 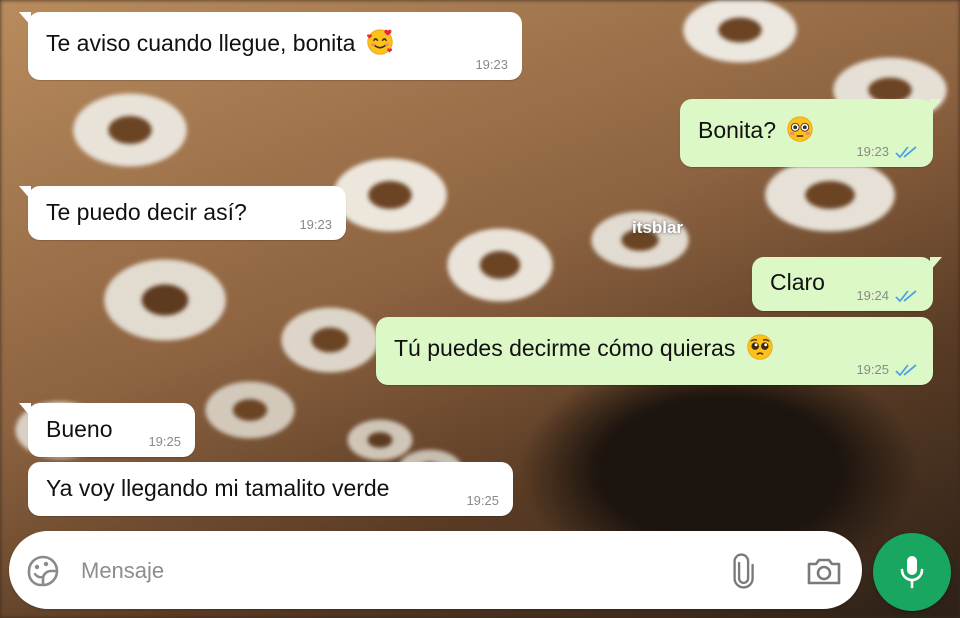 I want to click on message-text: Ya voy llegando mi tamalito verde, so click(x=218, y=488).